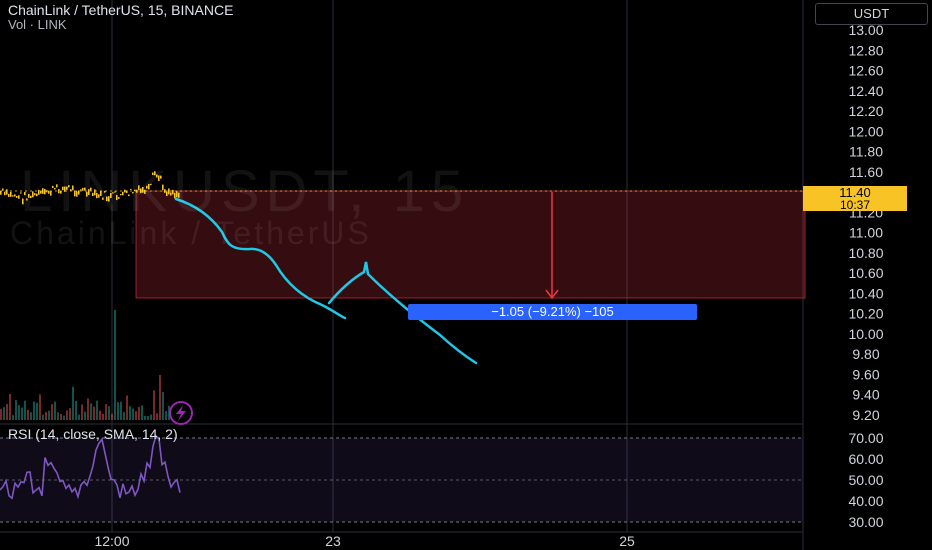 The height and width of the screenshot is (550, 932). What do you see at coordinates (865, 395) in the screenshot?
I see `price-axis-label: 9.40` at bounding box center [865, 395].